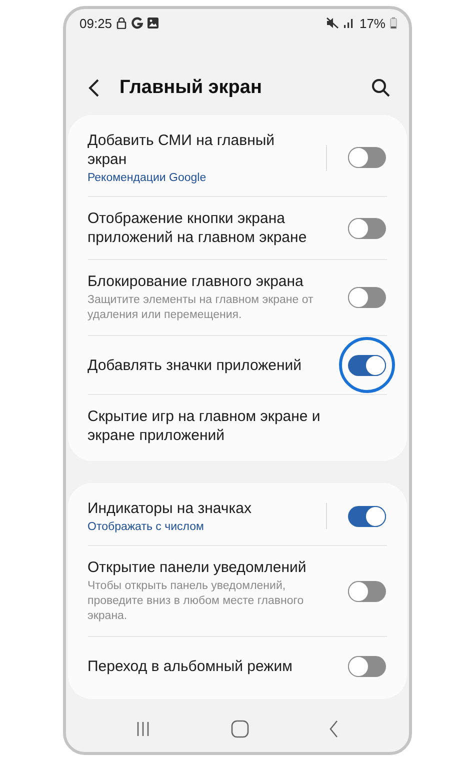 Image resolution: width=474 pixels, height=759 pixels. Describe the element at coordinates (137, 23) in the screenshot. I see `g-logo-icon` at that location.